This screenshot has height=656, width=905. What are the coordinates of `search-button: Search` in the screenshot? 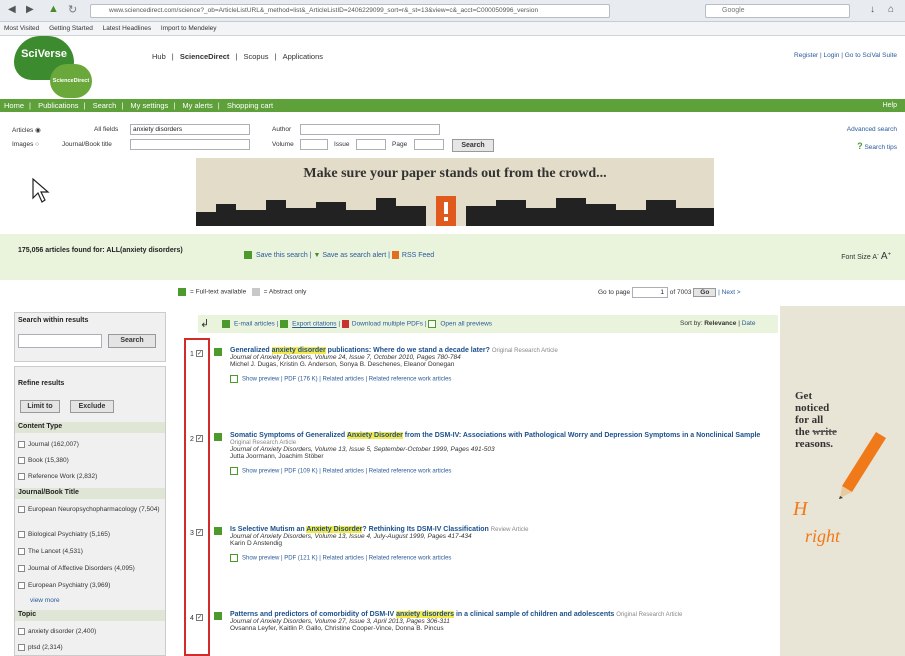 It's located at (473, 145).